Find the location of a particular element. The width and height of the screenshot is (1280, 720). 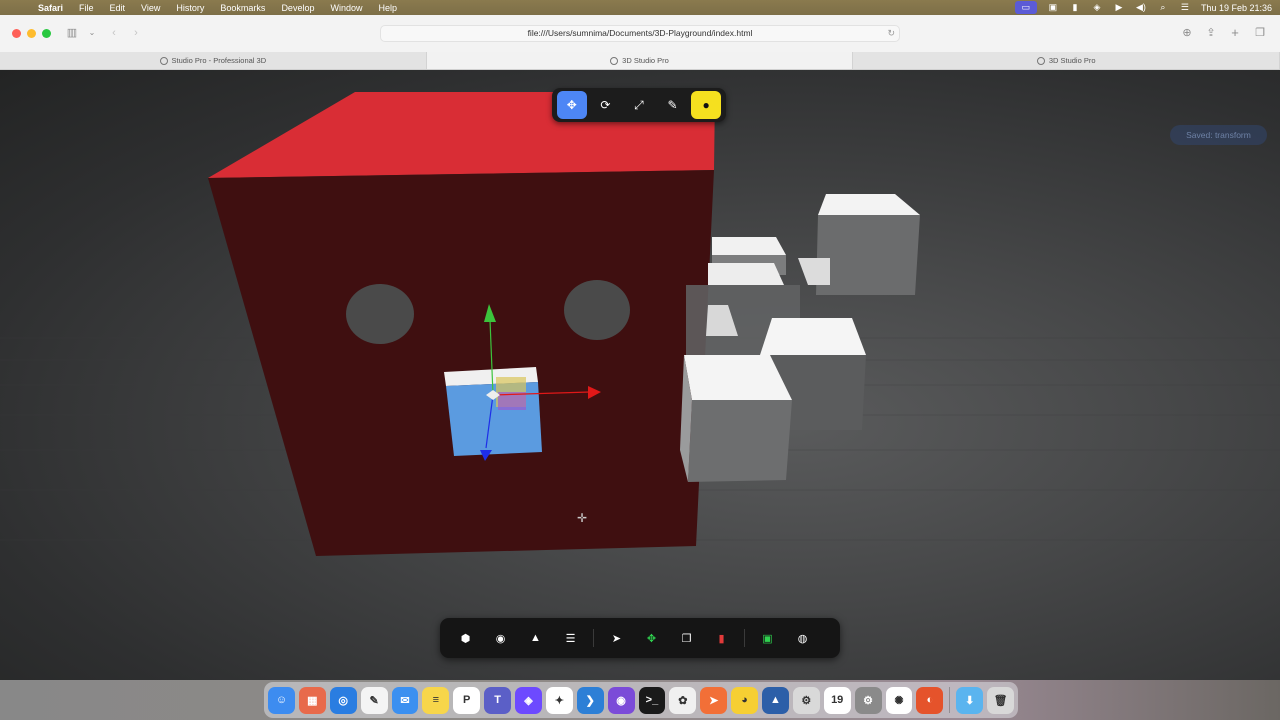

minimize-window-button is located at coordinates (31, 33).